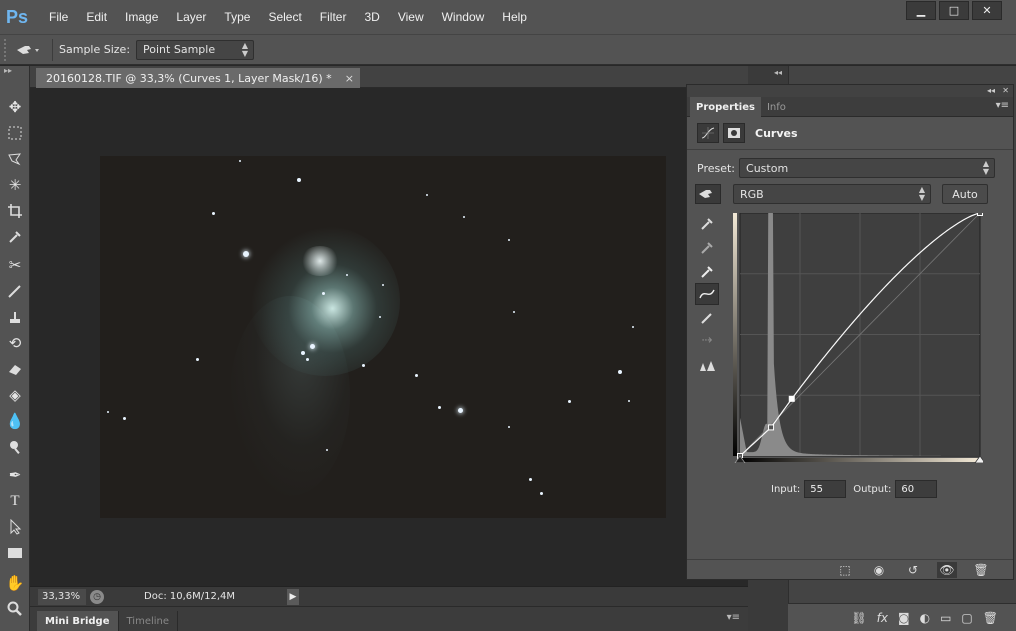 The image size is (1016, 631). Describe the element at coordinates (707, 366) in the screenshot. I see `clipping-warning-icon` at that location.